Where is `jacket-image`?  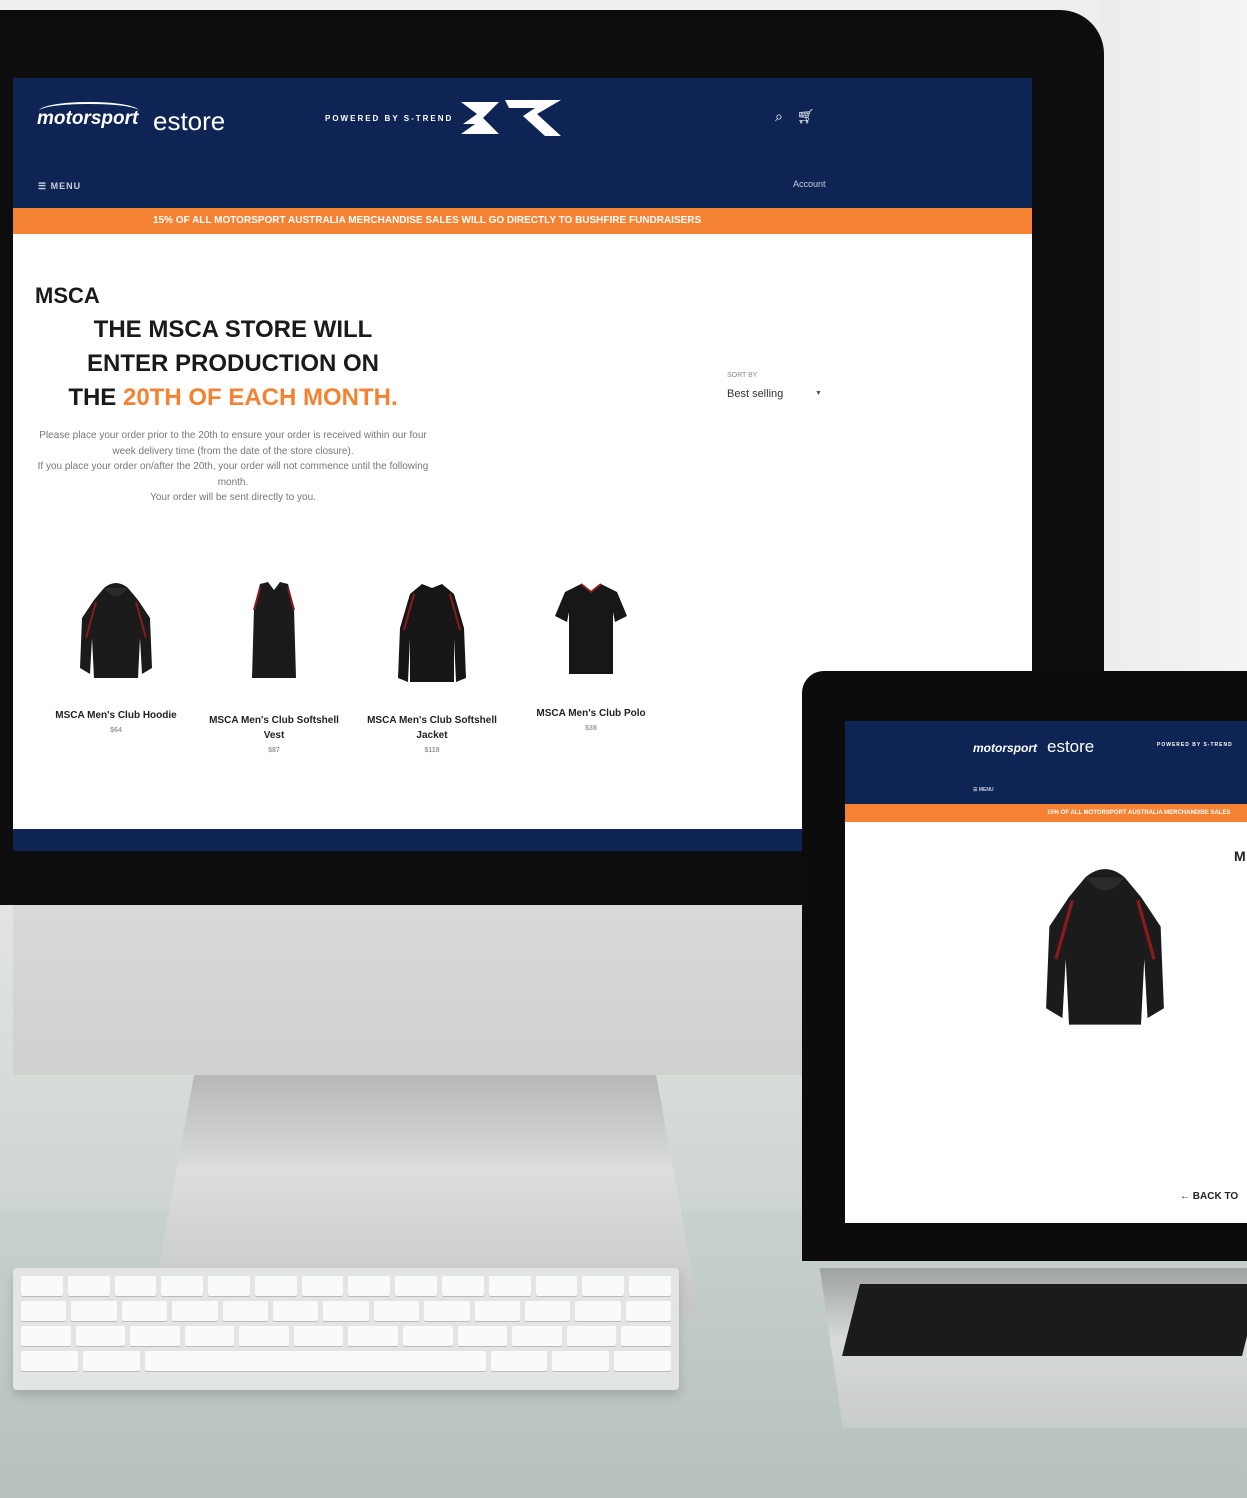 jacket-image is located at coordinates (432, 633).